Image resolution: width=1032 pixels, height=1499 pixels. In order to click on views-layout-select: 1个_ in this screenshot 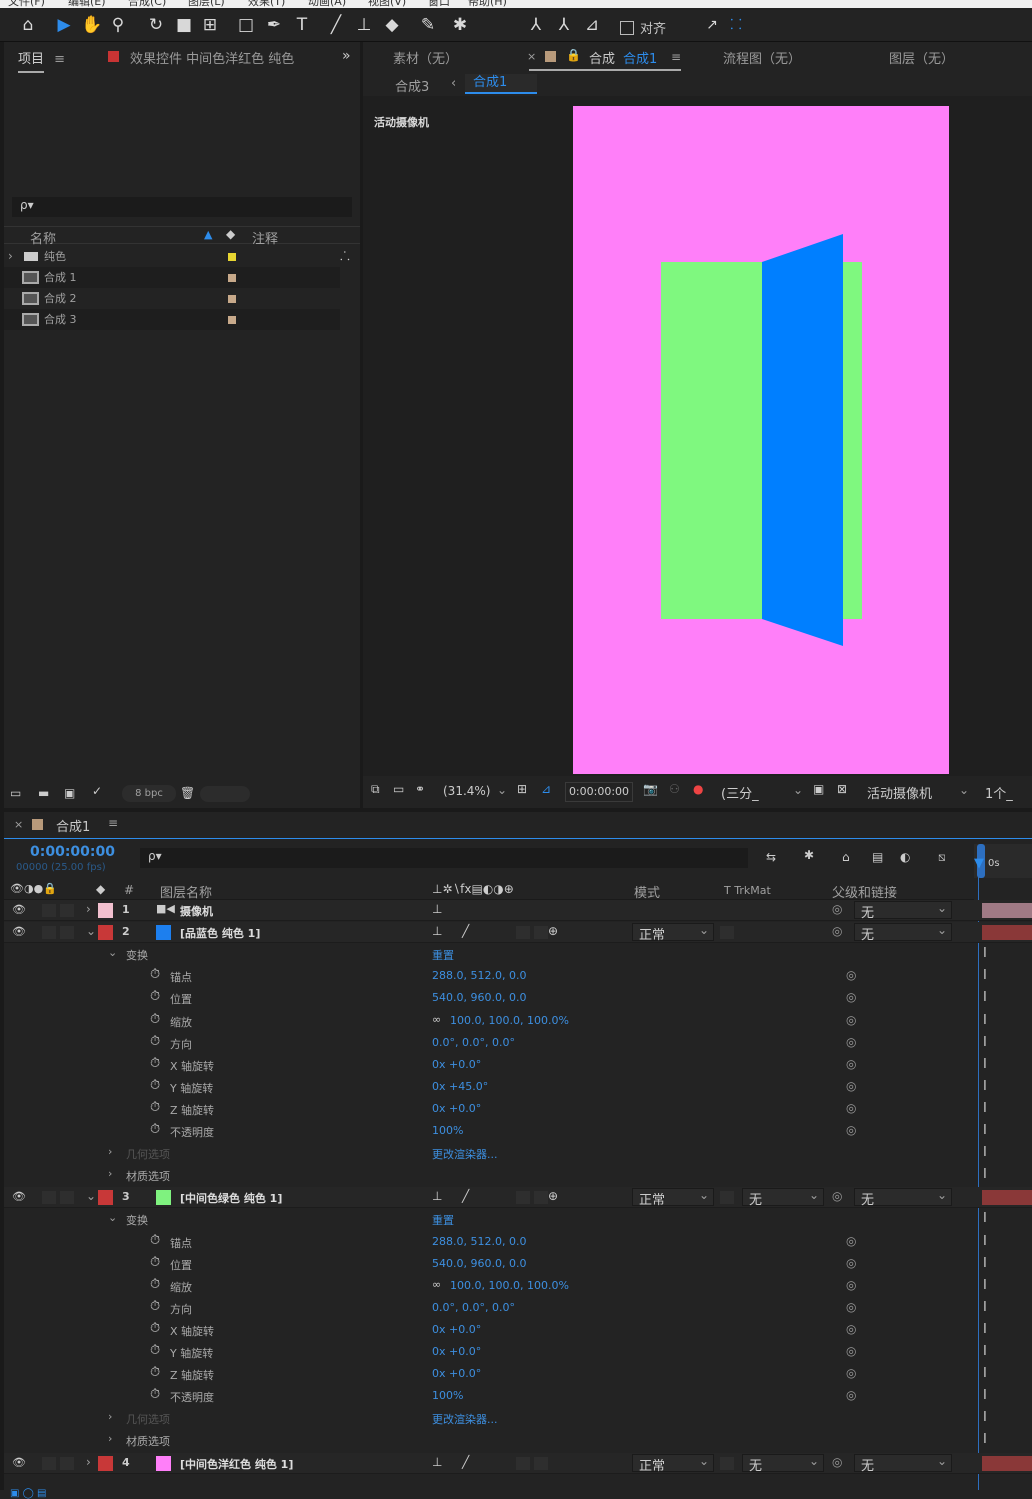, I will do `click(999, 792)`.